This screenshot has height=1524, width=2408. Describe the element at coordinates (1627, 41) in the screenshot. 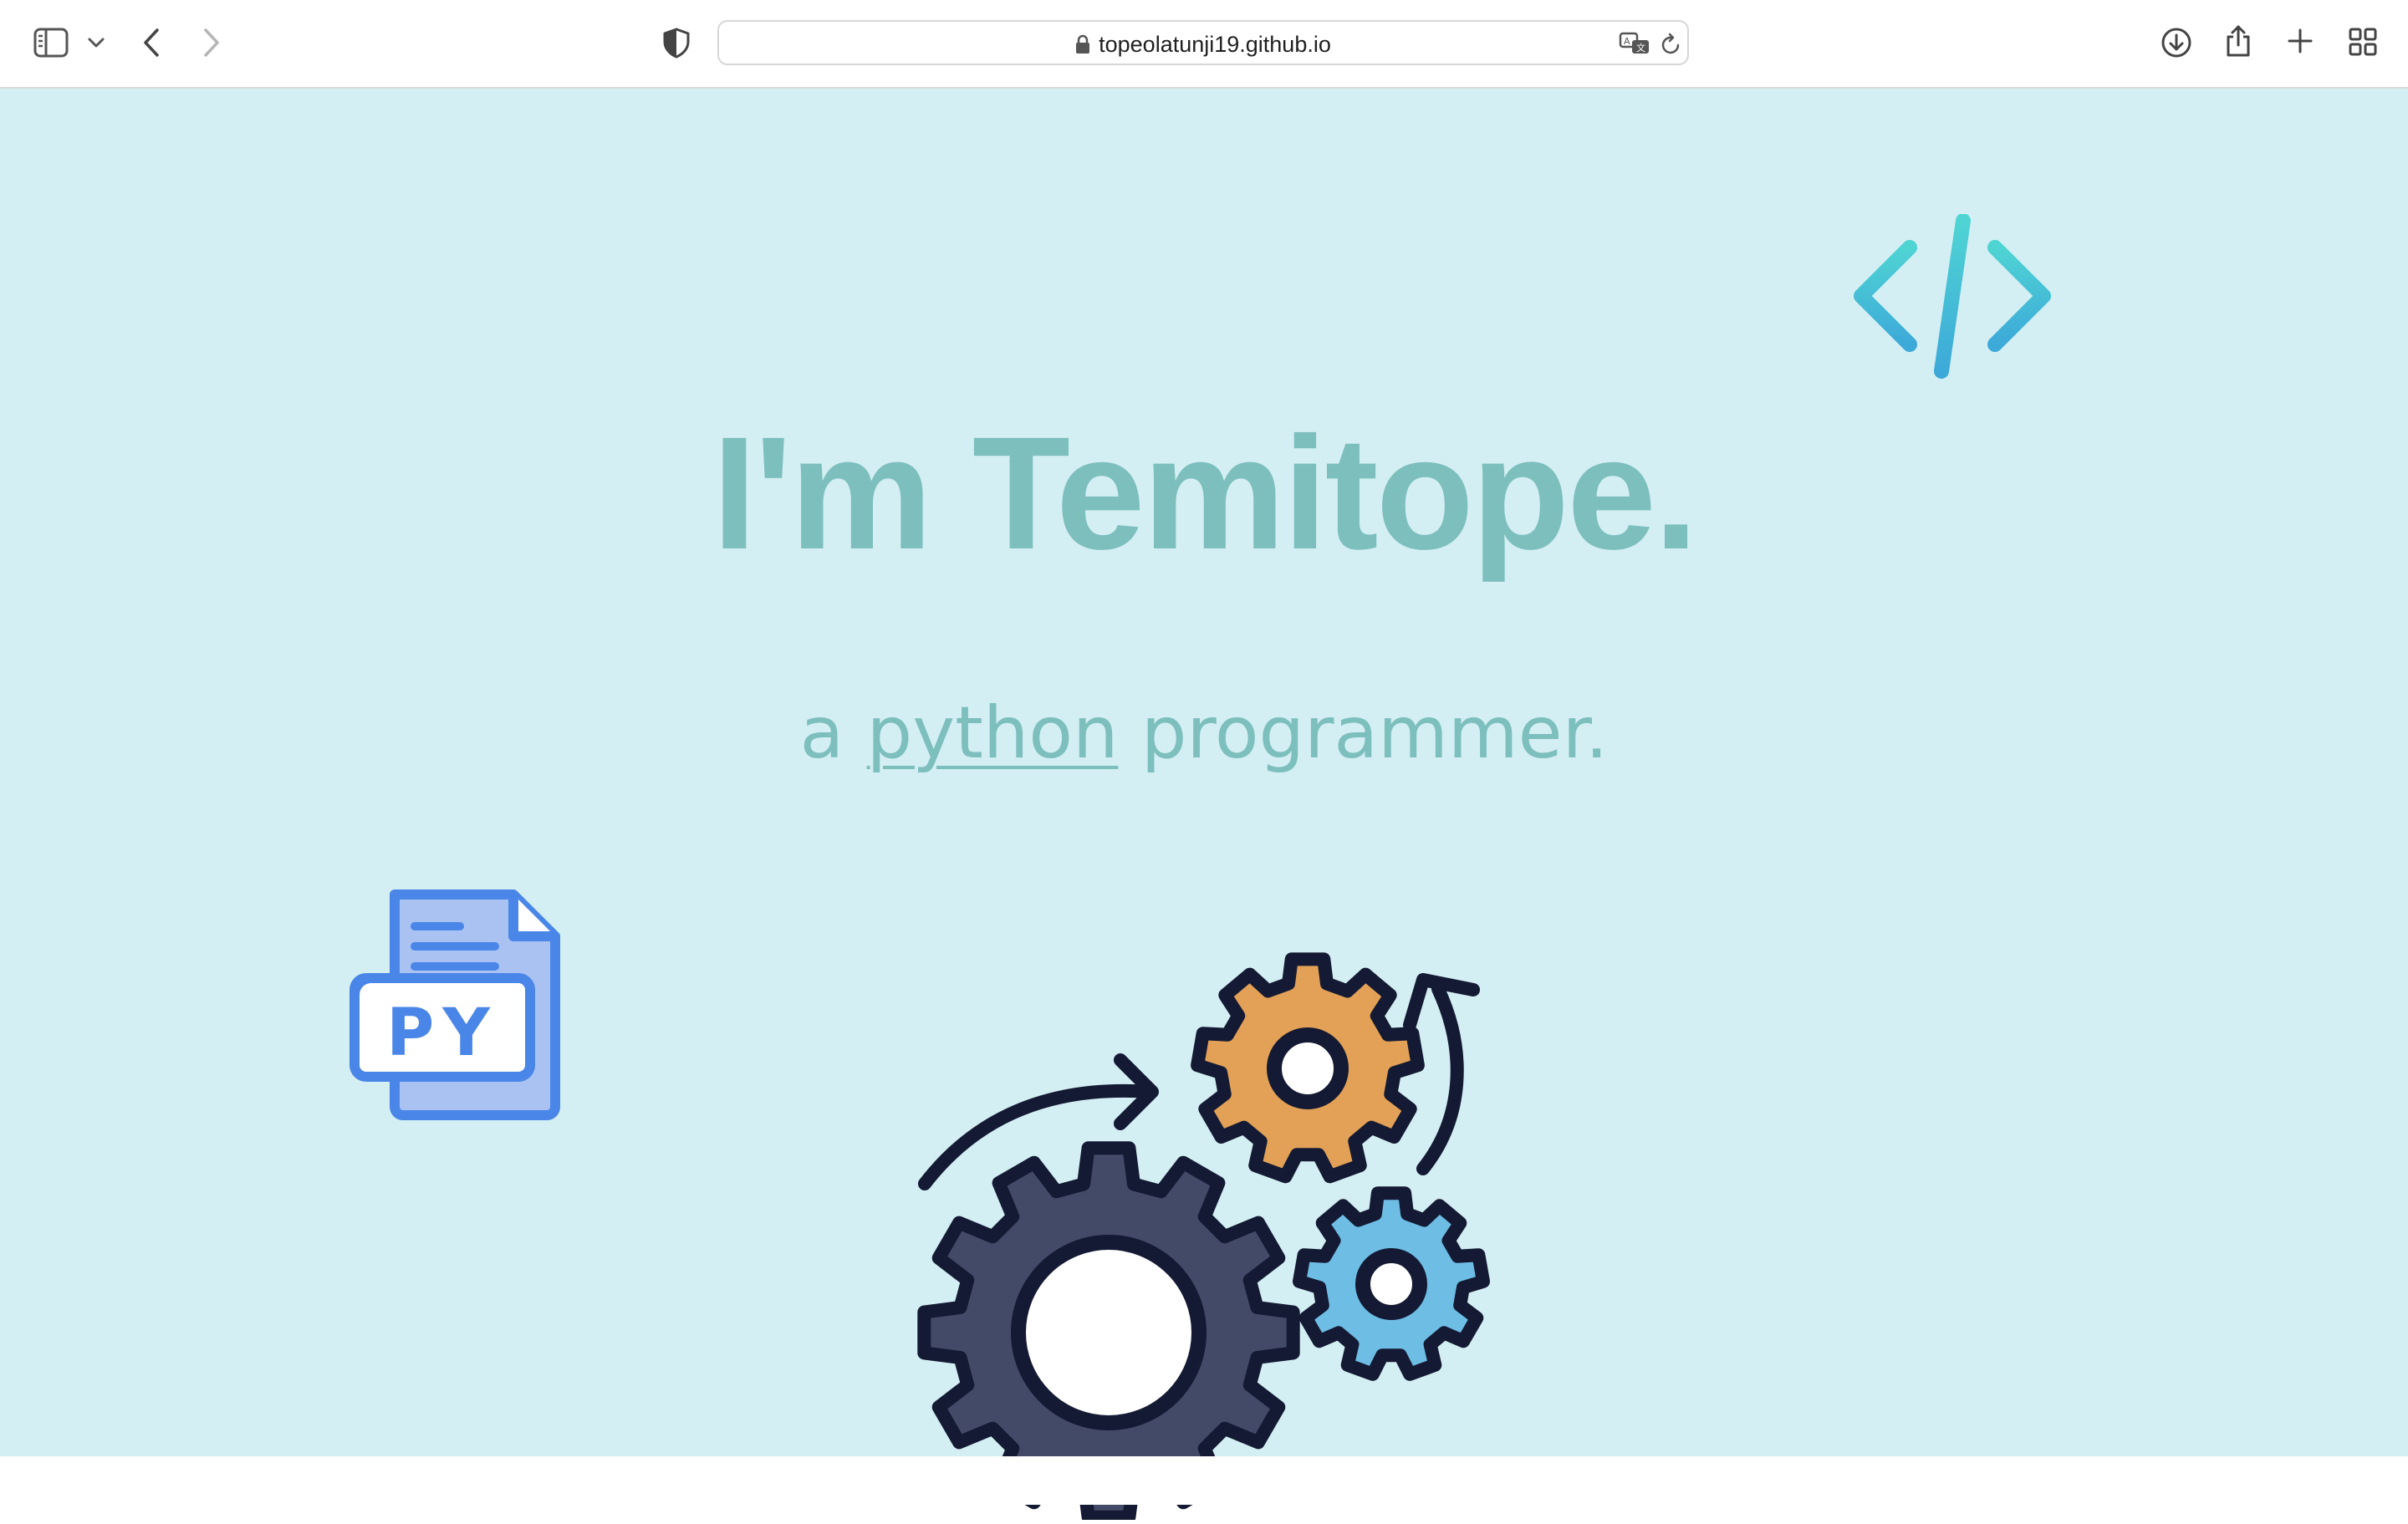

I see `svg-text: A` at that location.